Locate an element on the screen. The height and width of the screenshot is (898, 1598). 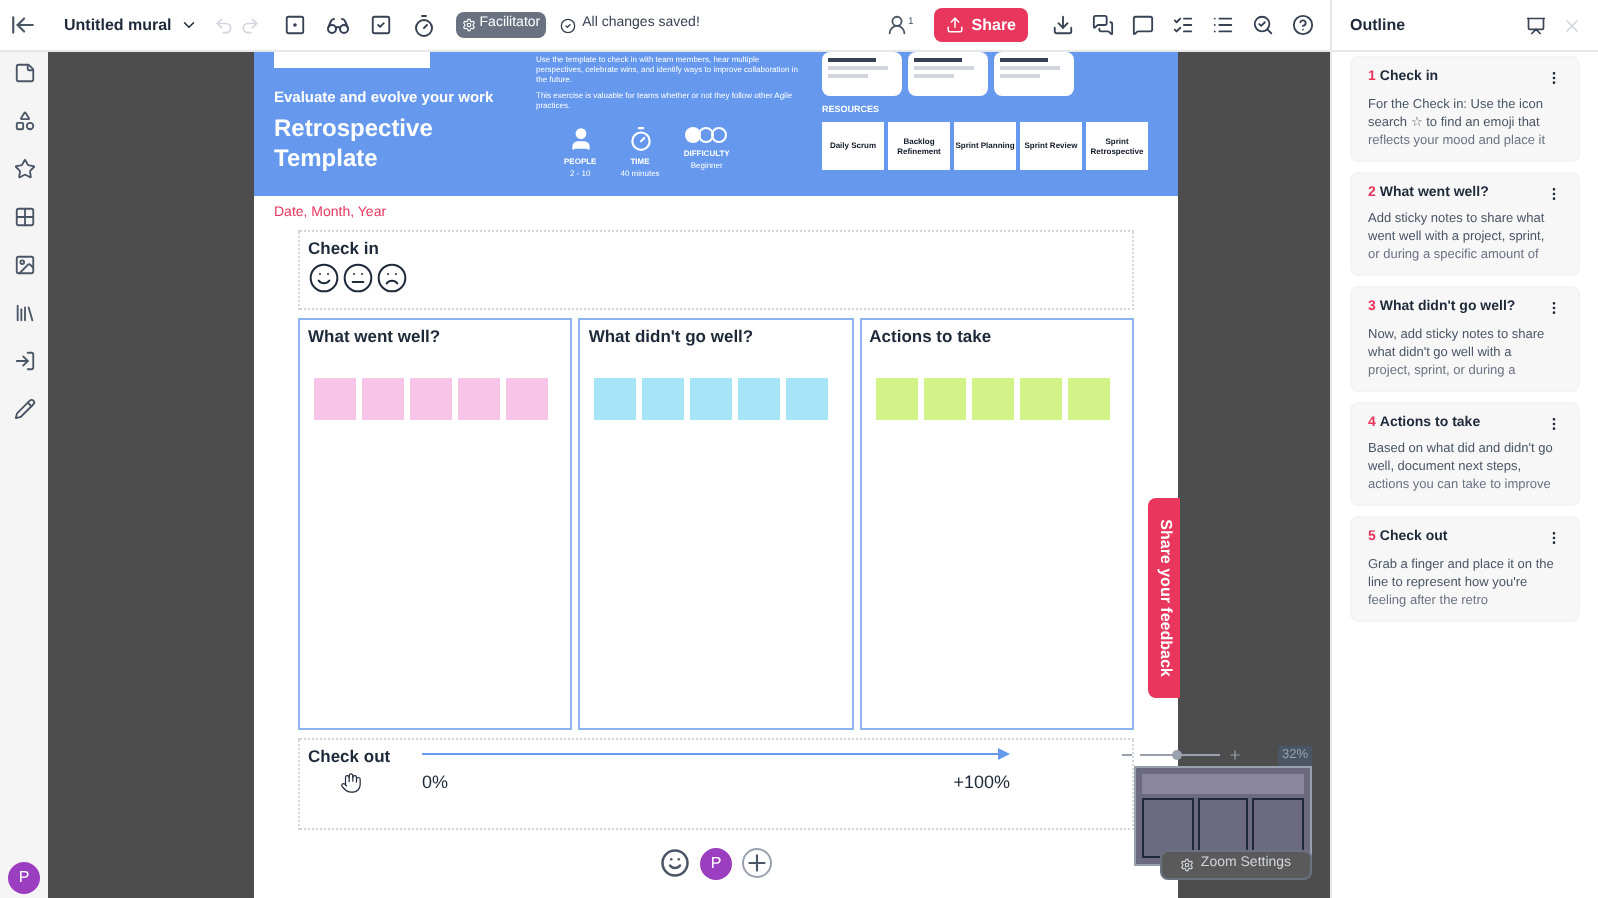
stopwatch-icon is located at coordinates (640, 139).